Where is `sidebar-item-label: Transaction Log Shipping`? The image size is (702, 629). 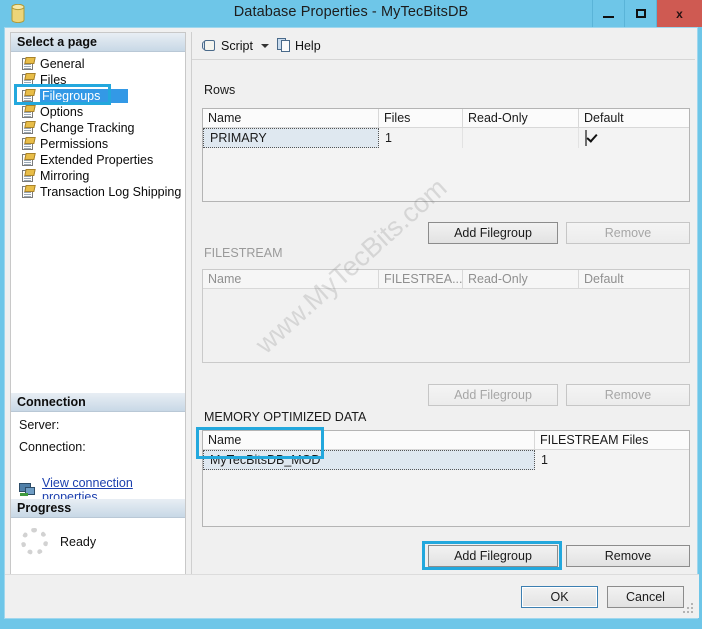
sidebar-item-label: Transaction Log Shipping is located at coordinates (111, 192).